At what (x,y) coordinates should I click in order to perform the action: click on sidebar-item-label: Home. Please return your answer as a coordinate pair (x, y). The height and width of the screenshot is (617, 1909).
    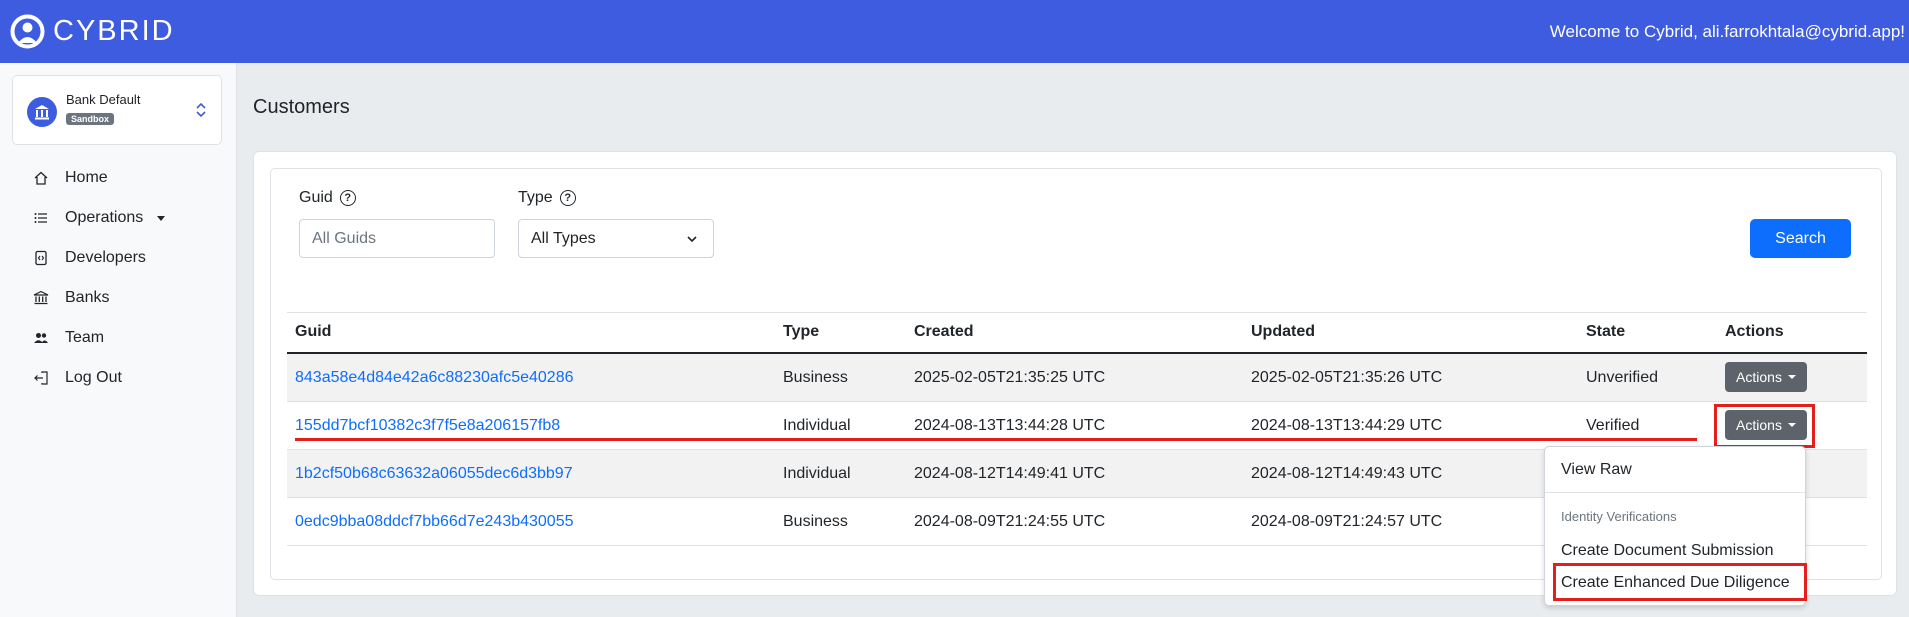
    Looking at the image, I should click on (86, 177).